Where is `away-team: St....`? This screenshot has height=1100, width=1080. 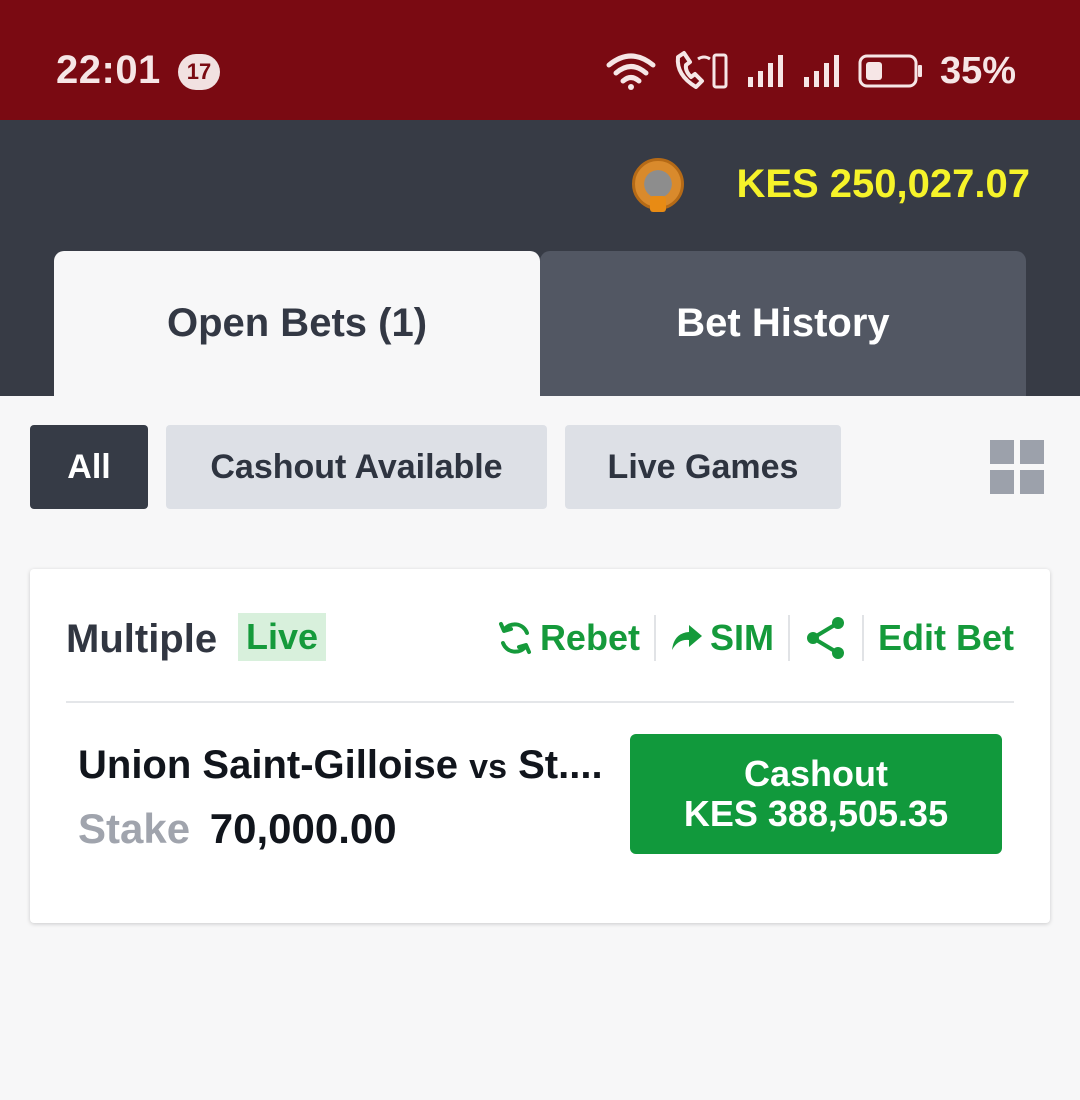 away-team: St.... is located at coordinates (560, 765).